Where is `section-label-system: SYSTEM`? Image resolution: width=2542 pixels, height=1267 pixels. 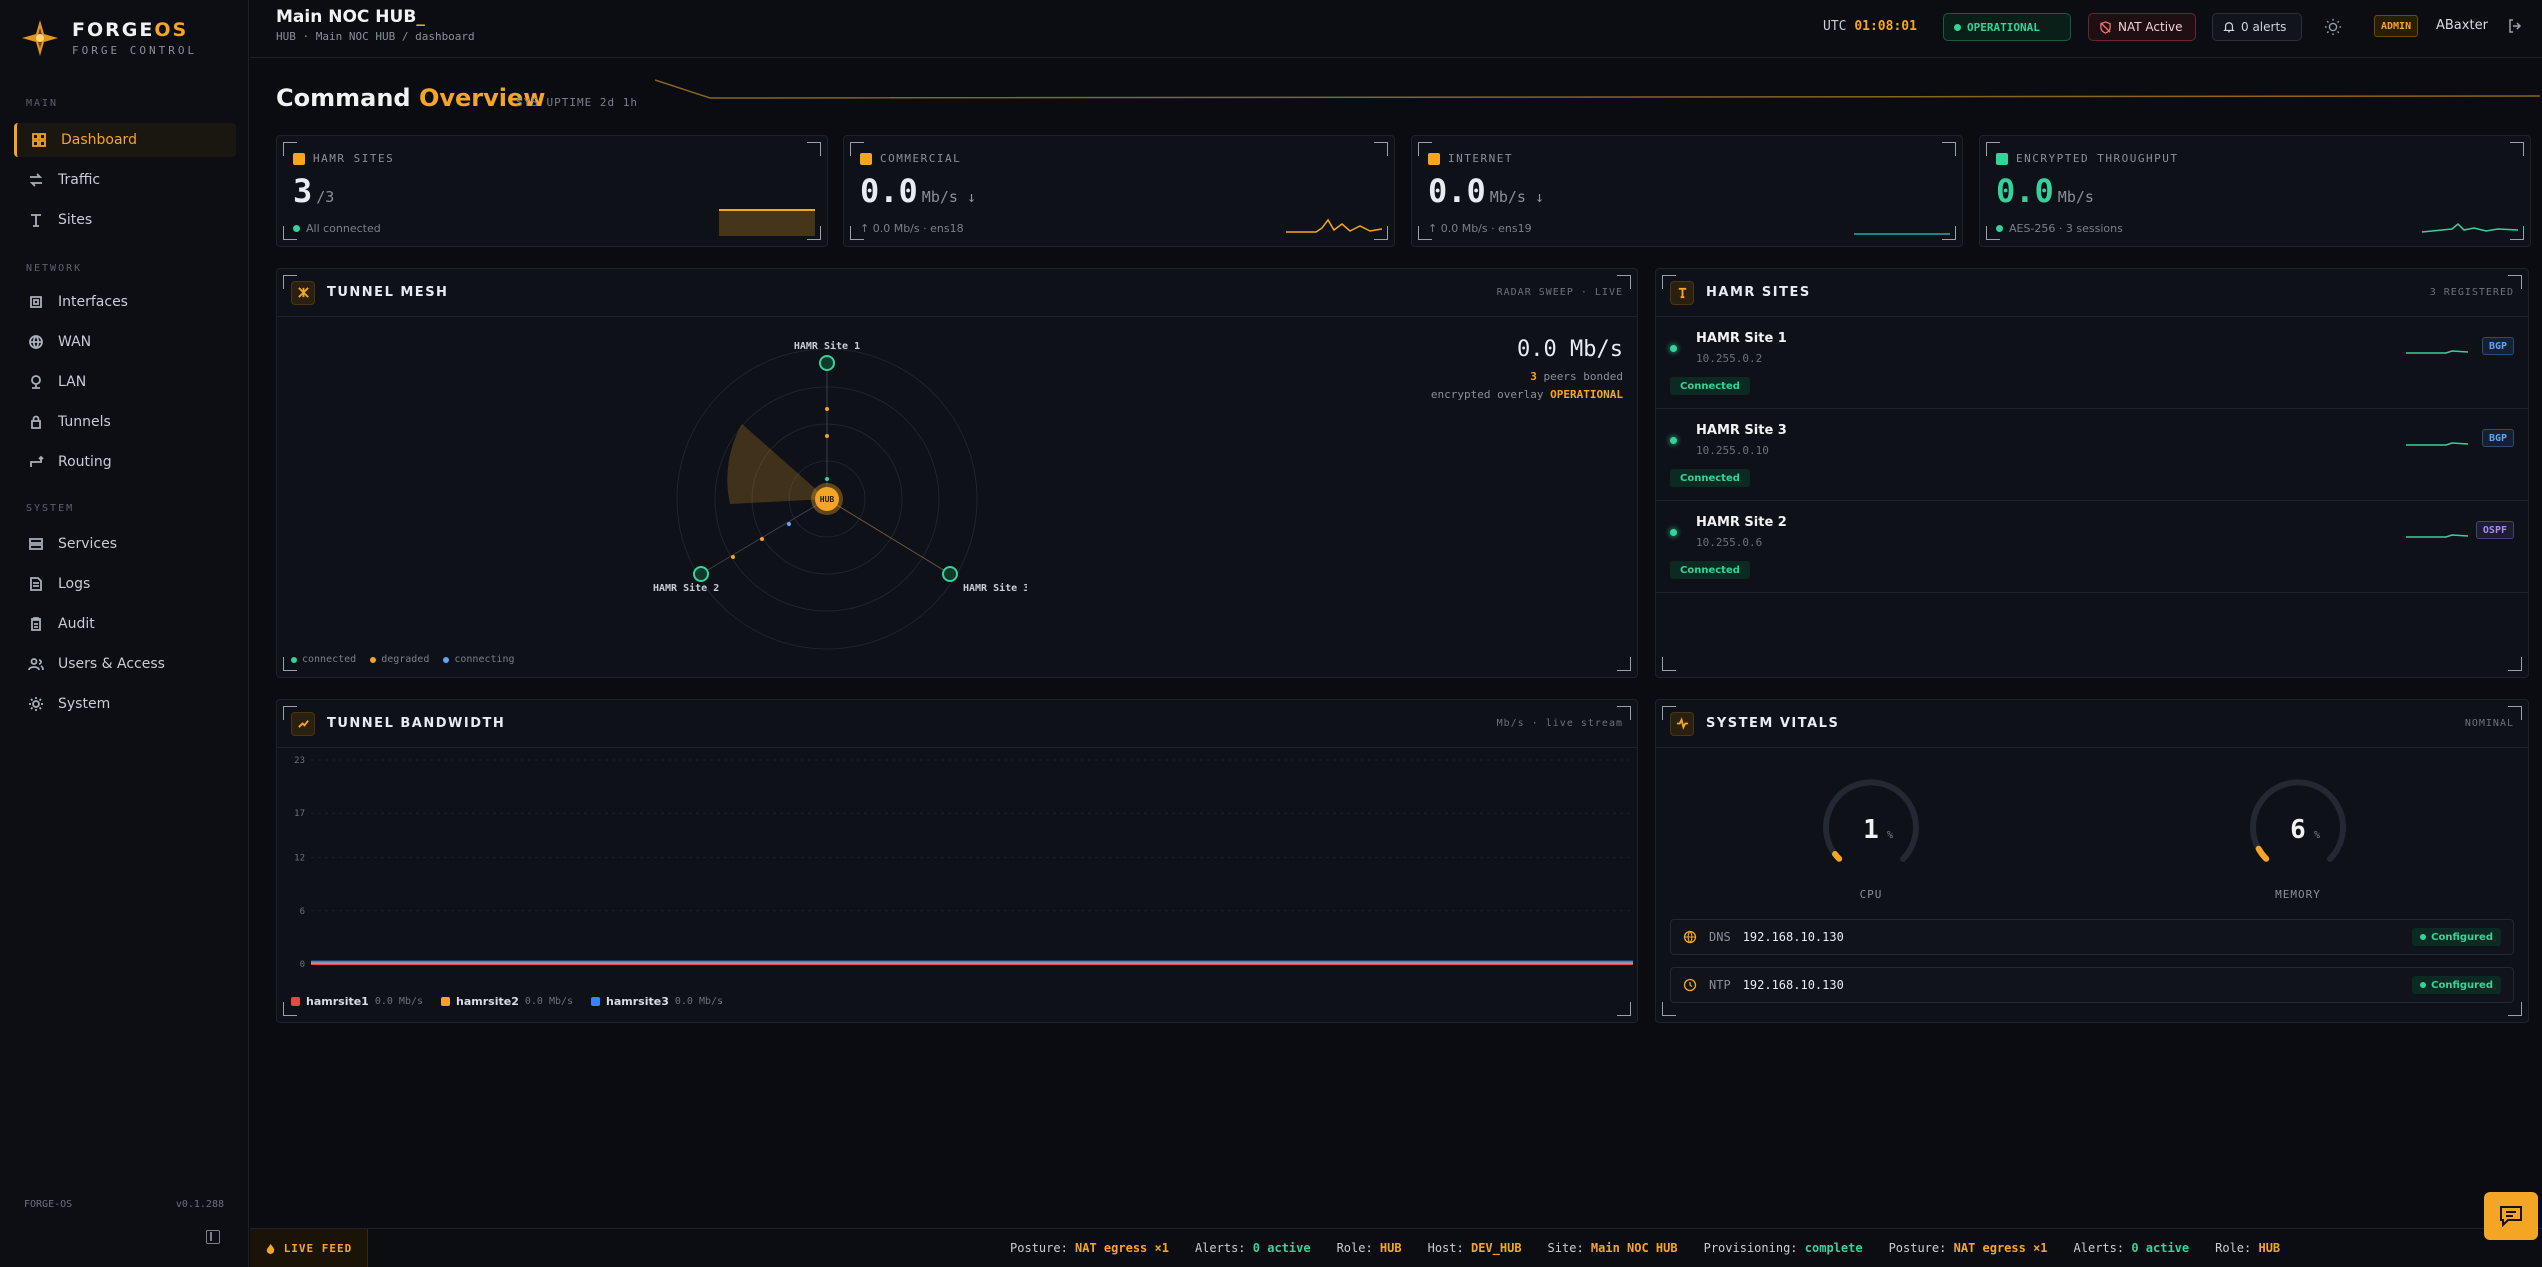 section-label-system: SYSTEM is located at coordinates (50, 508).